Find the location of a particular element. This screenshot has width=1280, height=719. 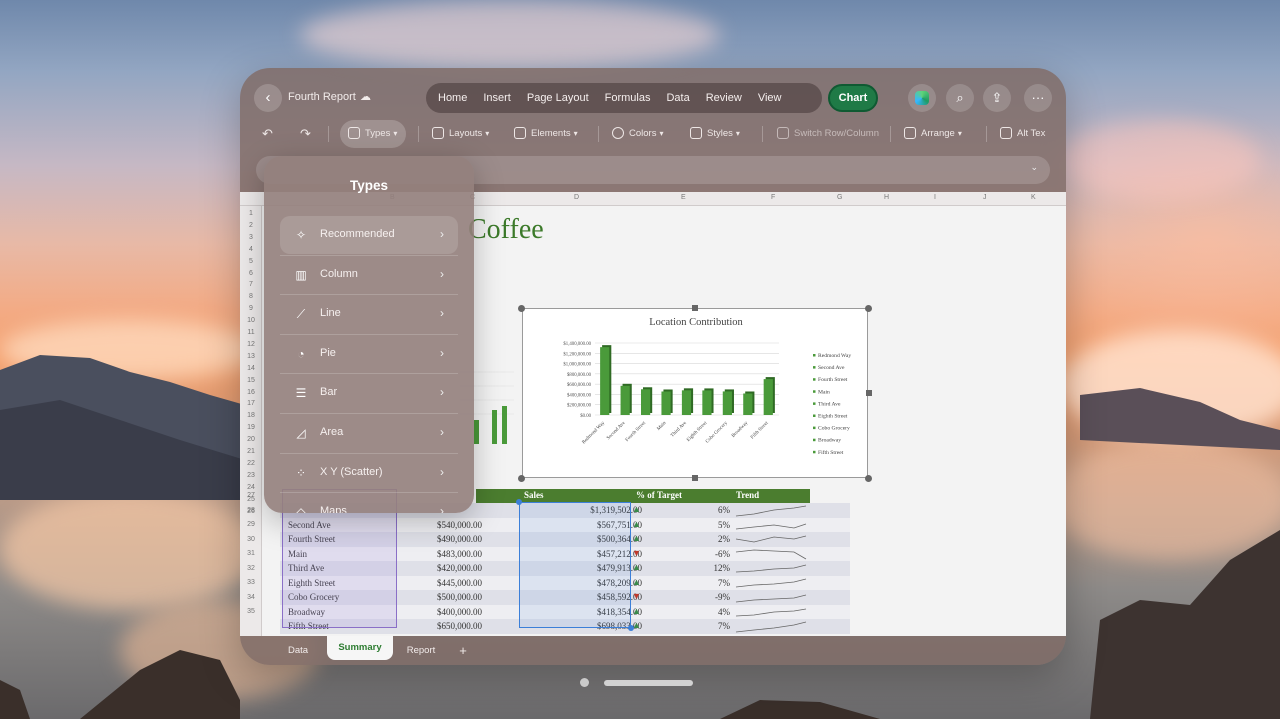

cell-target: $500,000.00 is located at coordinates (456, 597).